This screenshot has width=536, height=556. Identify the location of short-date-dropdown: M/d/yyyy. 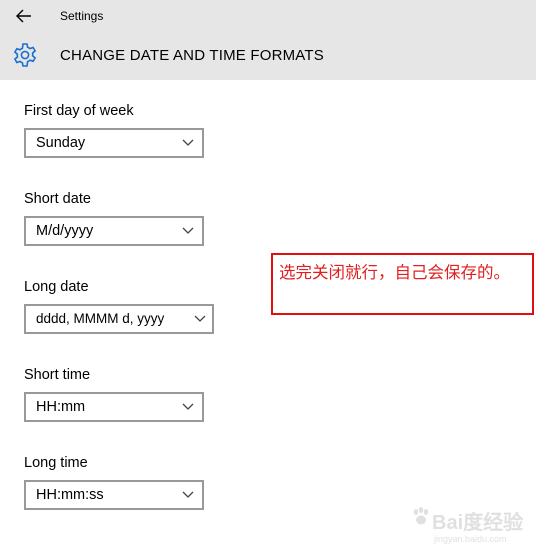
(114, 231).